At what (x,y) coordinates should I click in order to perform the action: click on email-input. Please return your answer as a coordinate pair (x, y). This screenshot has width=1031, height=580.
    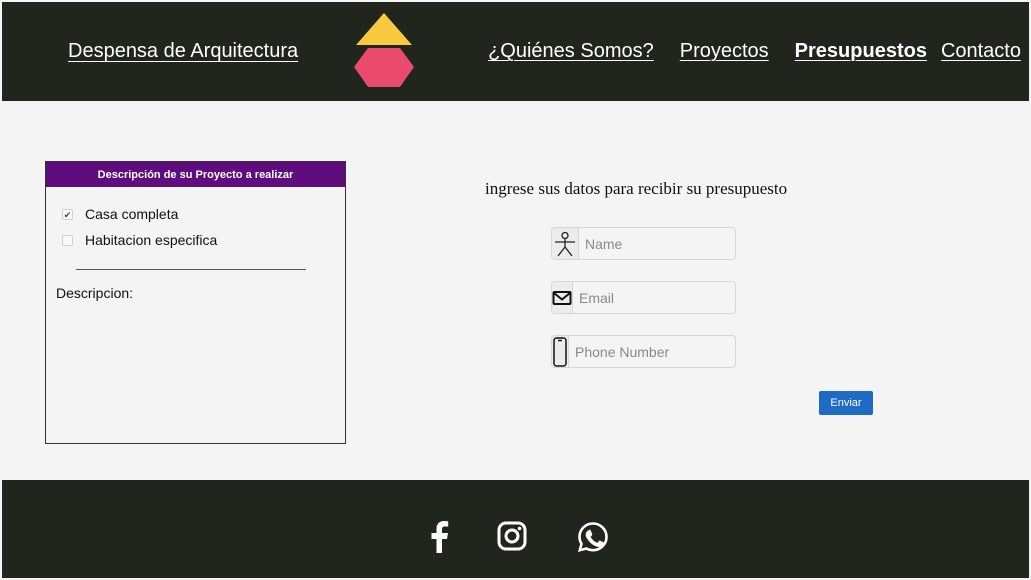
    Looking at the image, I should click on (654, 297).